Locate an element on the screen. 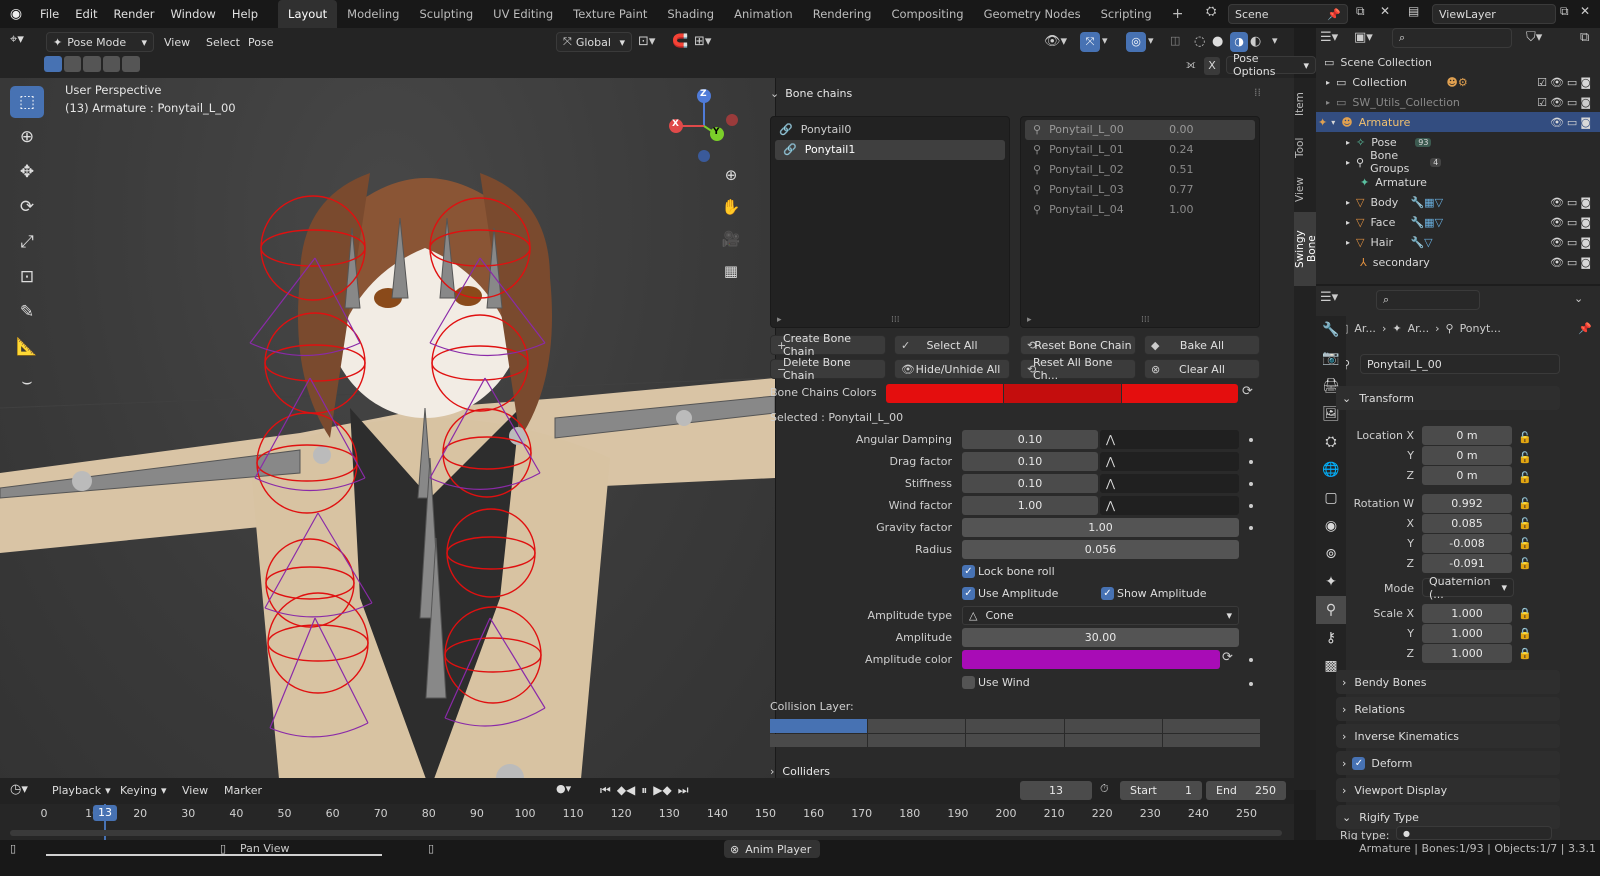 This screenshot has width=1600, height=876. angular-damping-curve-button: ⋀ is located at coordinates (1169, 439).